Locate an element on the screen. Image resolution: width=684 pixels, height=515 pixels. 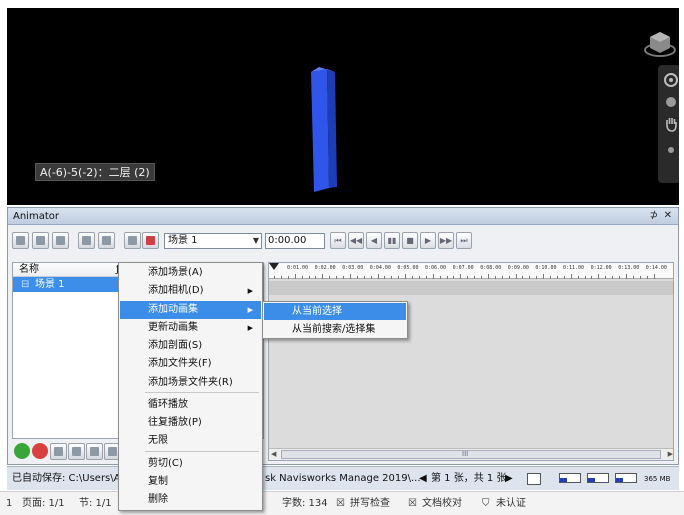
blue-column-object is located at coordinates (324, 130).